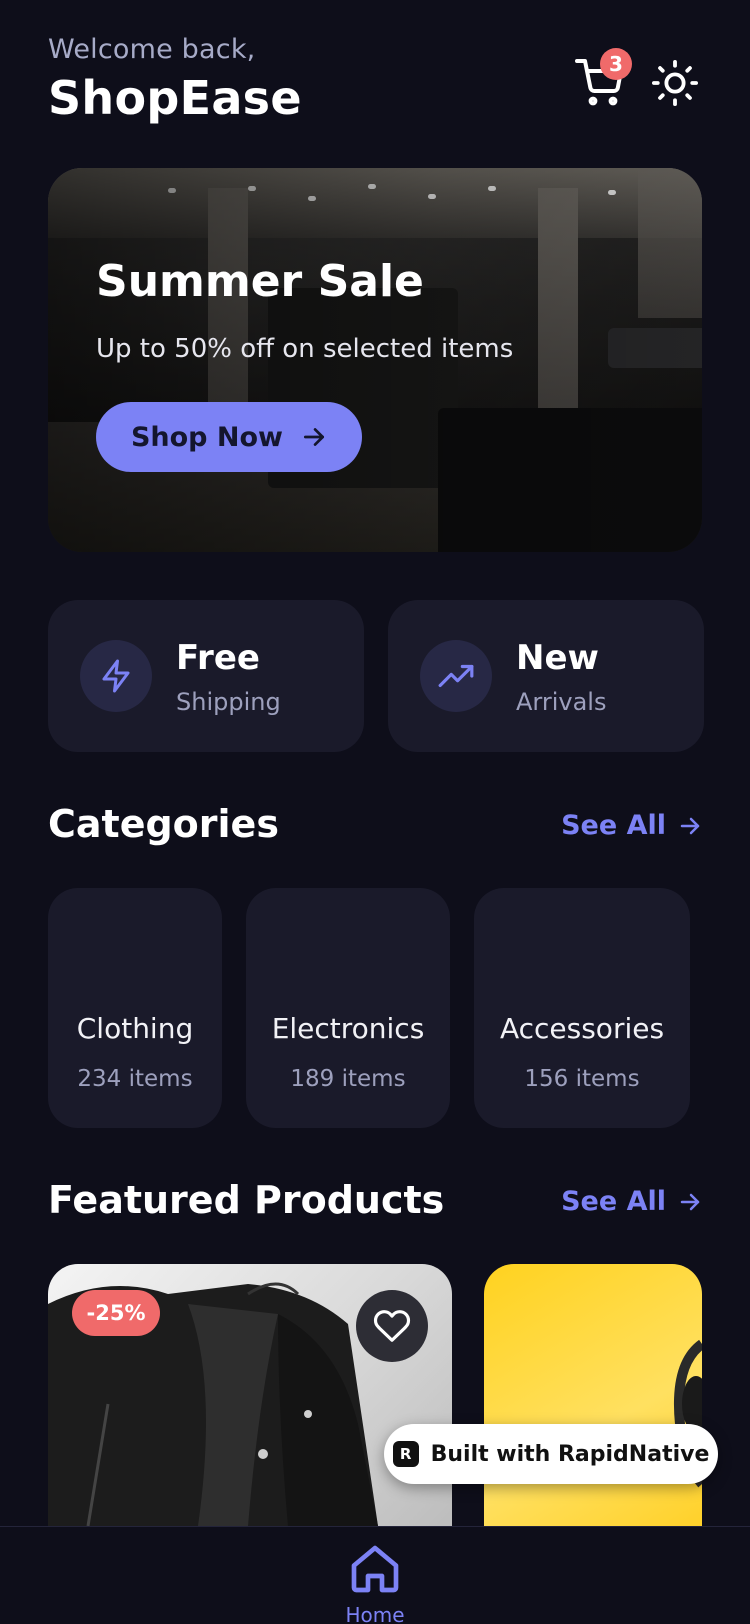 The image size is (750, 1624). What do you see at coordinates (557, 658) in the screenshot?
I see `feature-title: New` at bounding box center [557, 658].